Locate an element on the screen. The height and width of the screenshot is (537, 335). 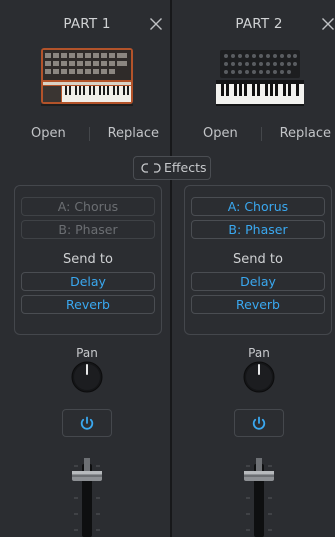
part-2-power-button is located at coordinates (259, 423).